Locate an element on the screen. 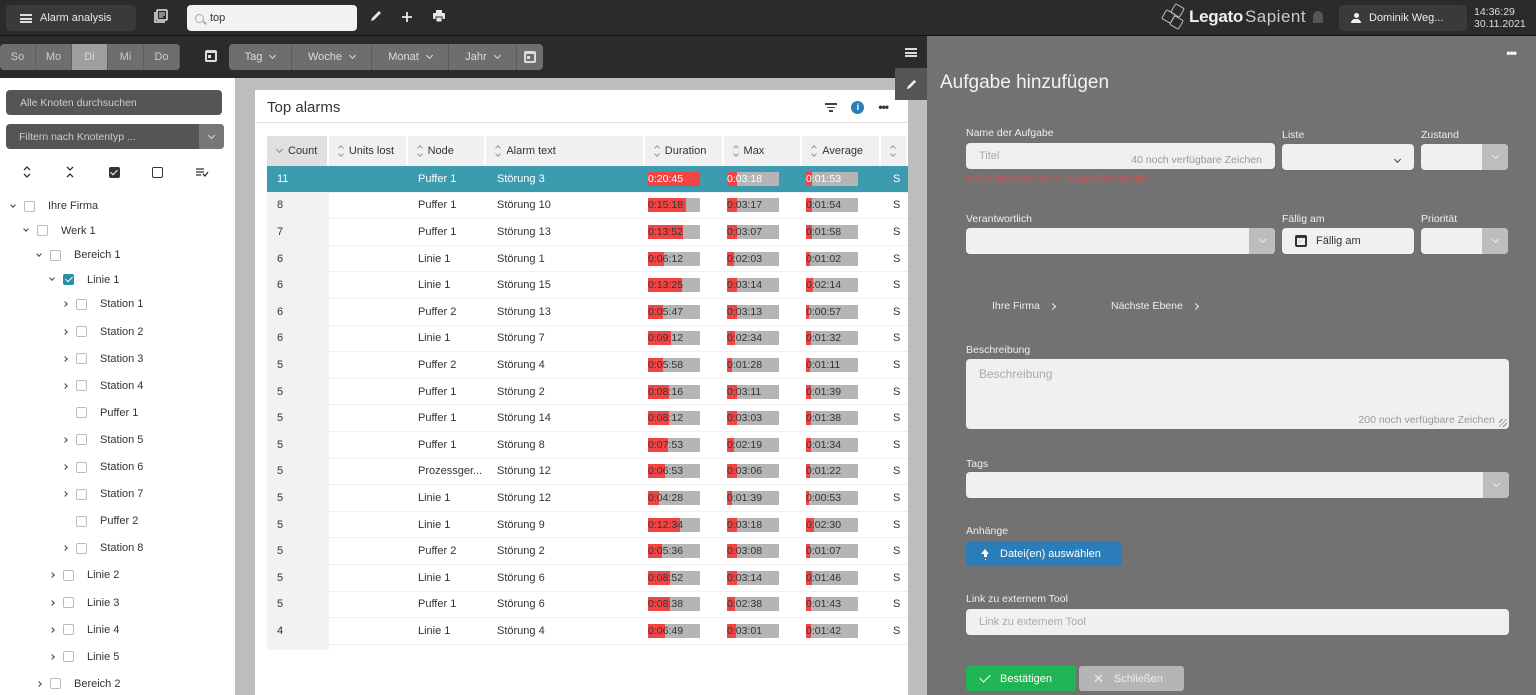  tree-node: Linie 5 is located at coordinates (83, 657).